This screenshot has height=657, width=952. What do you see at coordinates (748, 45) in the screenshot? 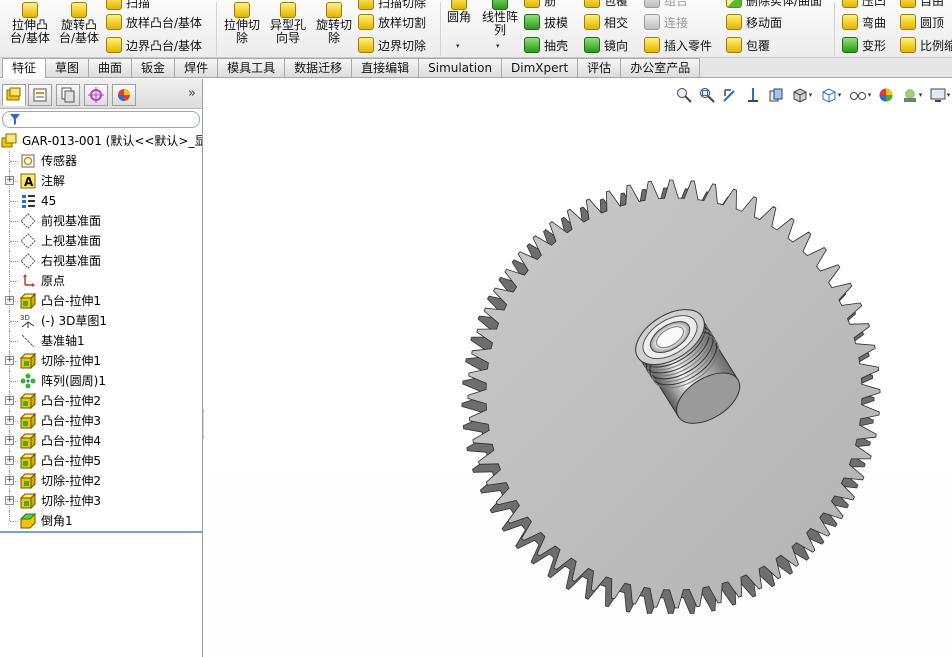
I see `wrap2-button: 包覆` at bounding box center [748, 45].